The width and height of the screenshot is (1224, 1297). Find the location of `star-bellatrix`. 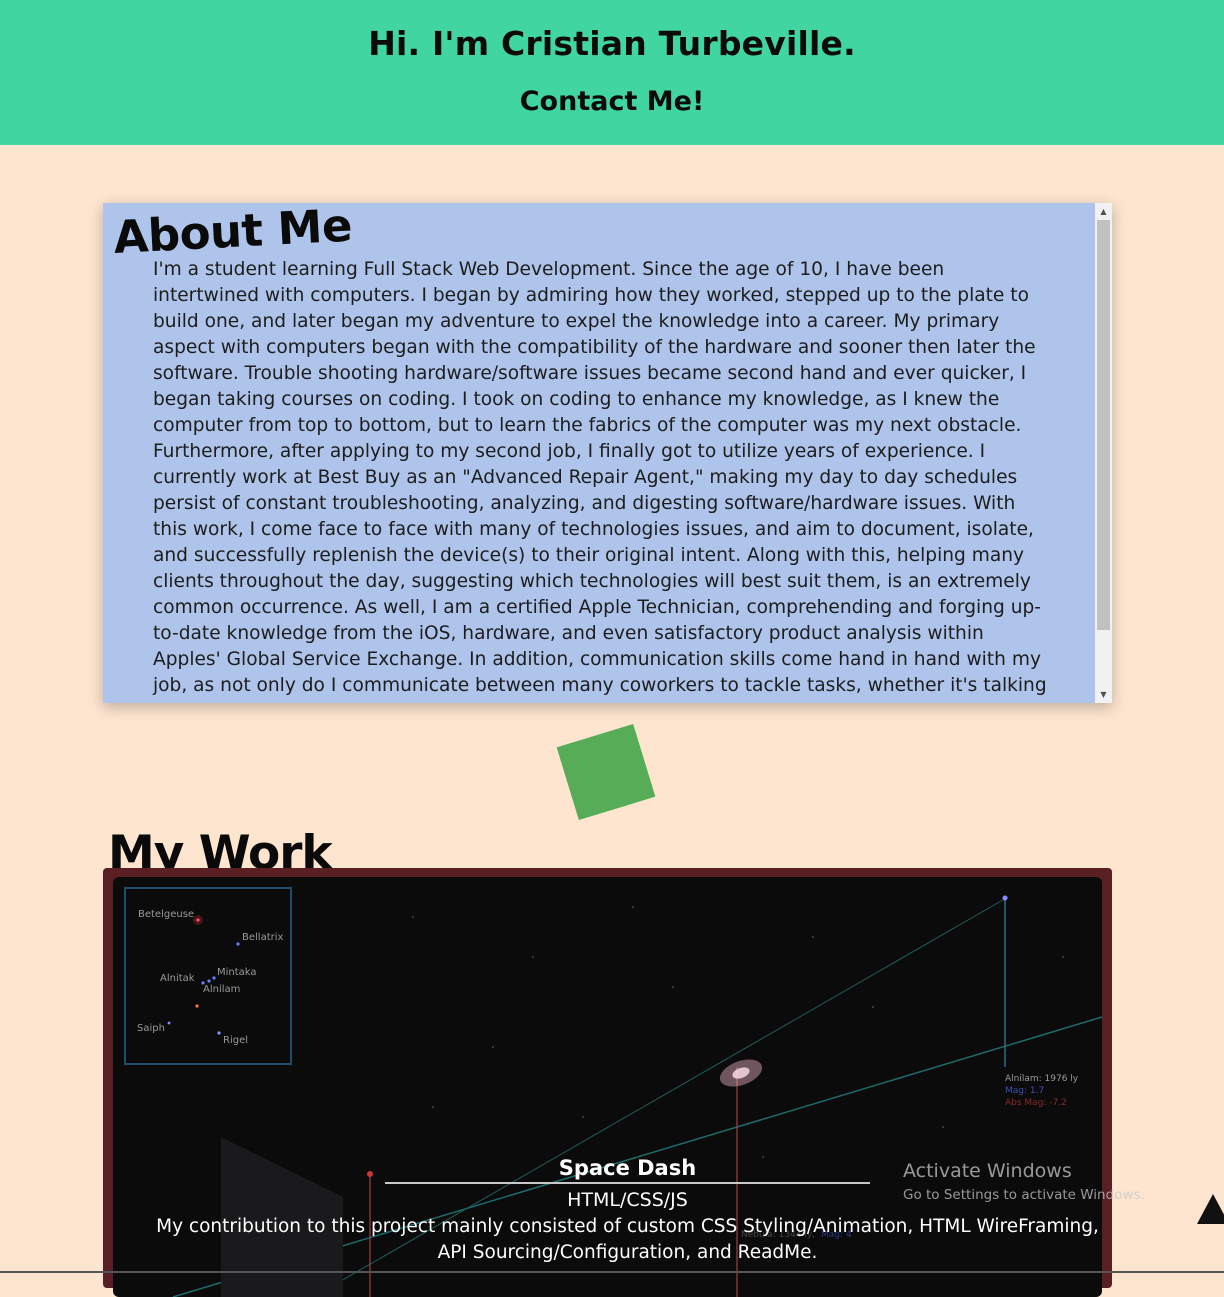

star-bellatrix is located at coordinates (238, 944).